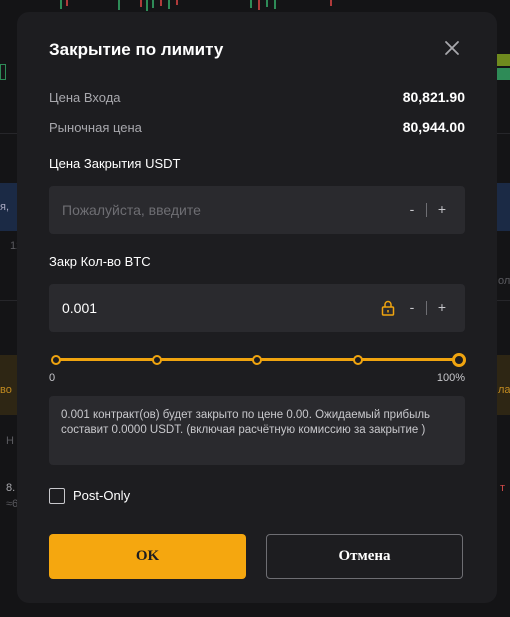 This screenshot has width=510, height=617. I want to click on quantity-decrement-button: -, so click(412, 307).